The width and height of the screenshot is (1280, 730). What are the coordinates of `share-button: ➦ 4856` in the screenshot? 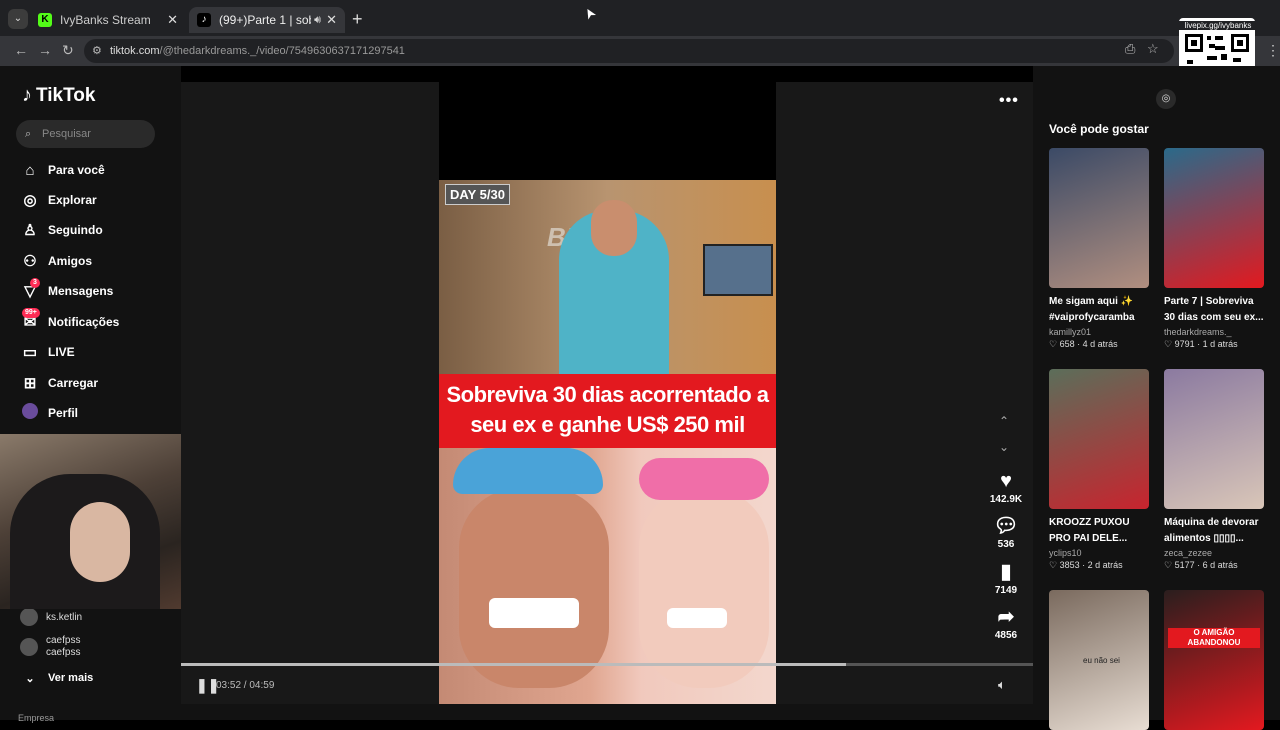 It's located at (1006, 623).